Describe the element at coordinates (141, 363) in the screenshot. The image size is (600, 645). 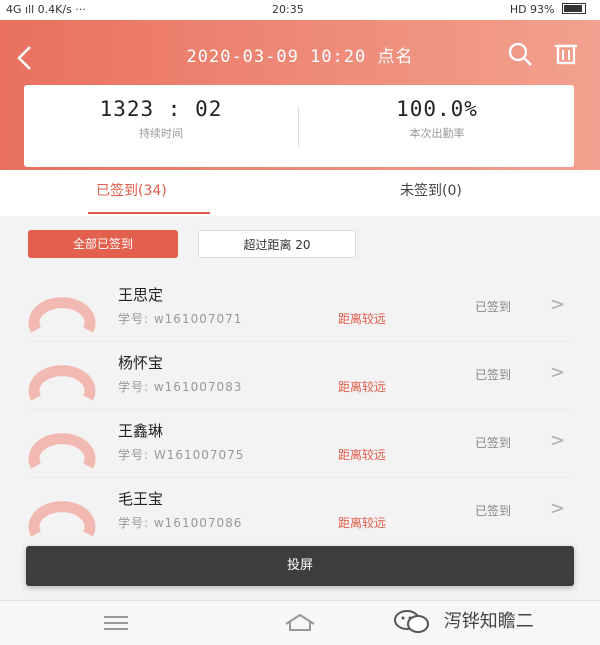
I see `student-name: 杨怀宝` at that location.